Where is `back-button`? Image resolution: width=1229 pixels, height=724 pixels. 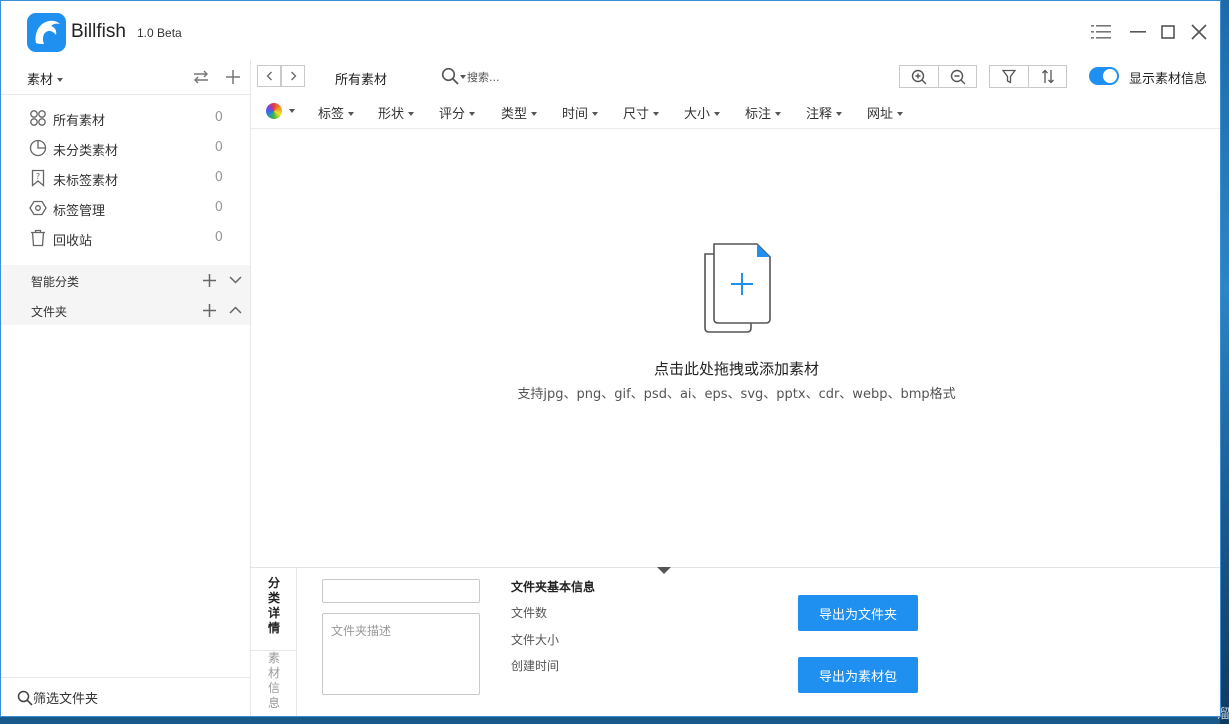 back-button is located at coordinates (269, 76).